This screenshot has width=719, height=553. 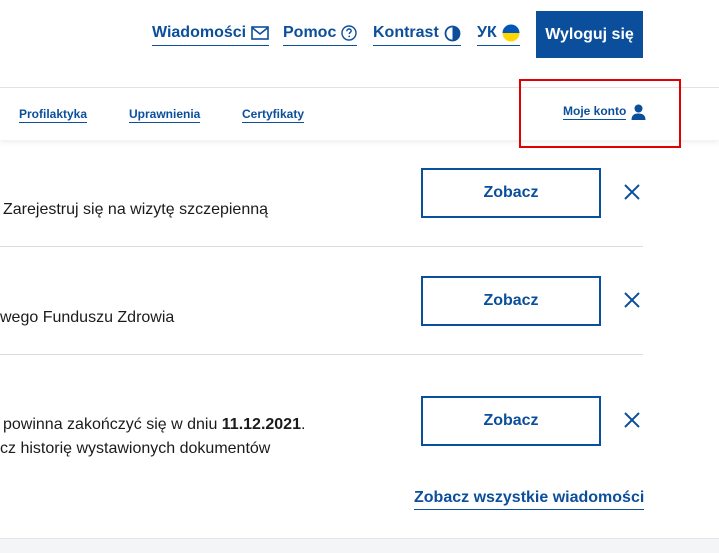 What do you see at coordinates (600, 113) in the screenshot?
I see `highlight-box` at bounding box center [600, 113].